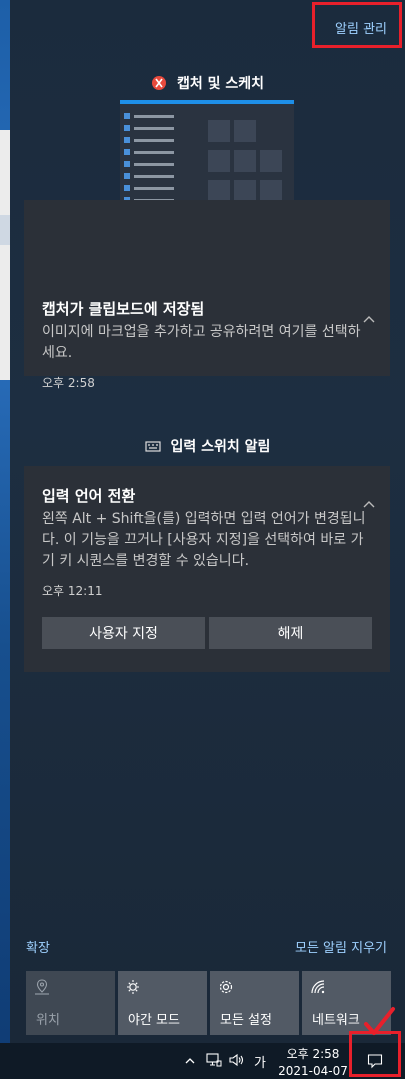 This screenshot has height=1079, width=405. I want to click on customize-button: 사용자 지정, so click(123, 633).